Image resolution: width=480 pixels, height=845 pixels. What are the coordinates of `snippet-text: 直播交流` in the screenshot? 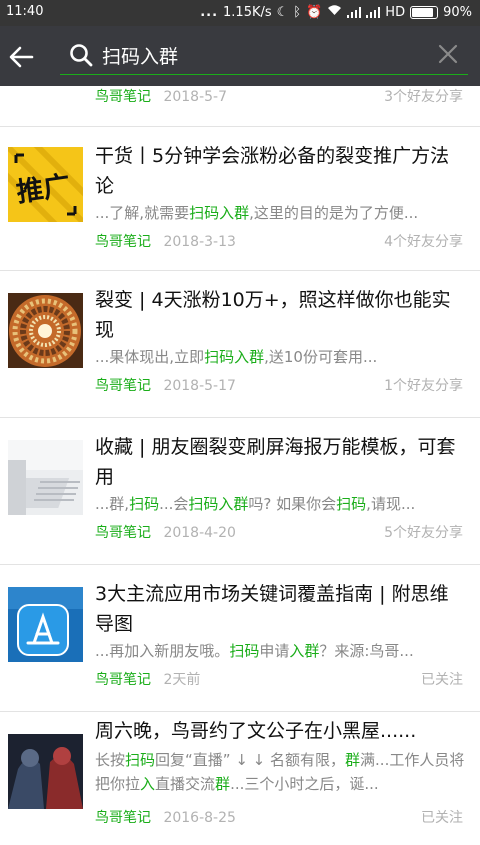 It's located at (185, 784).